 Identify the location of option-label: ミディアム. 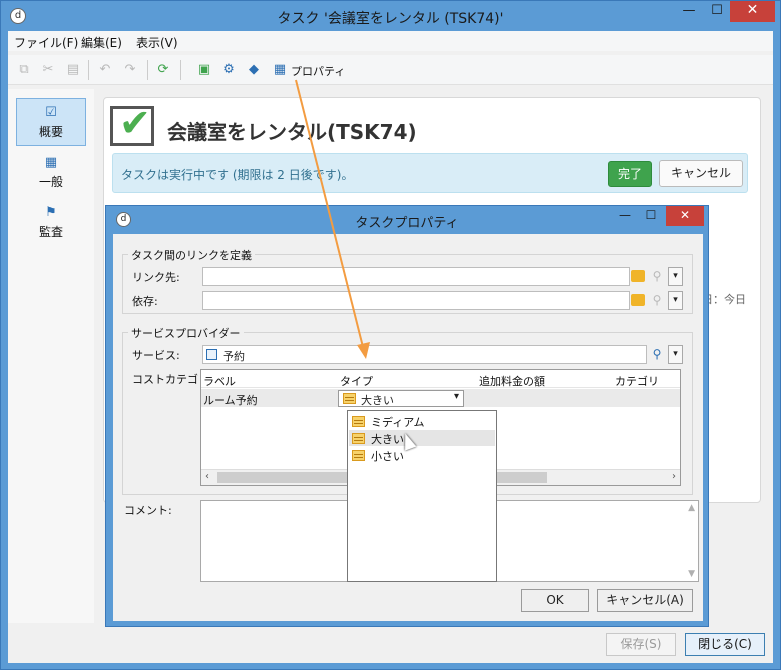
(398, 422).